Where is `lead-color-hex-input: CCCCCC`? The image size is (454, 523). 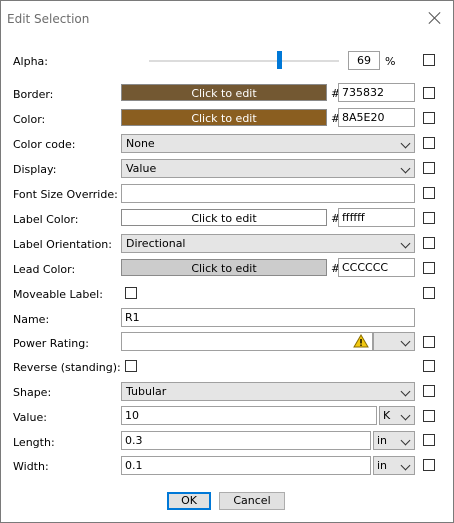
lead-color-hex-input: CCCCCC is located at coordinates (376, 267).